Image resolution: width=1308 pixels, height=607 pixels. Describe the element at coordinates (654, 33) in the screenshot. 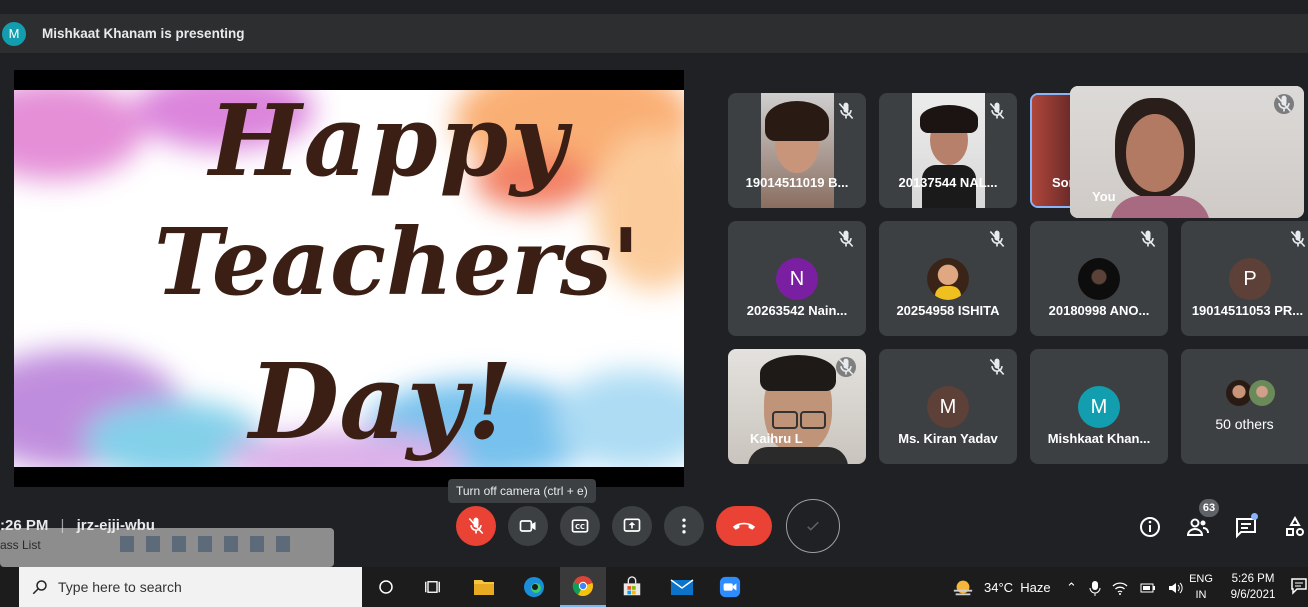

I see `presenter-banner: M Mishkaat Khanam is presenting` at that location.